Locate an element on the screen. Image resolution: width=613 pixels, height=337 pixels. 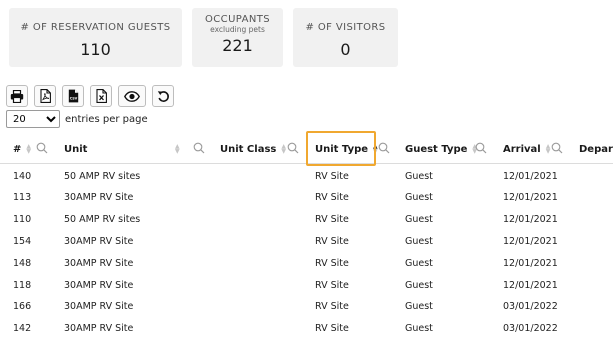
column-header-arrival: Arrival ▲ ▼ is located at coordinates (526, 149).